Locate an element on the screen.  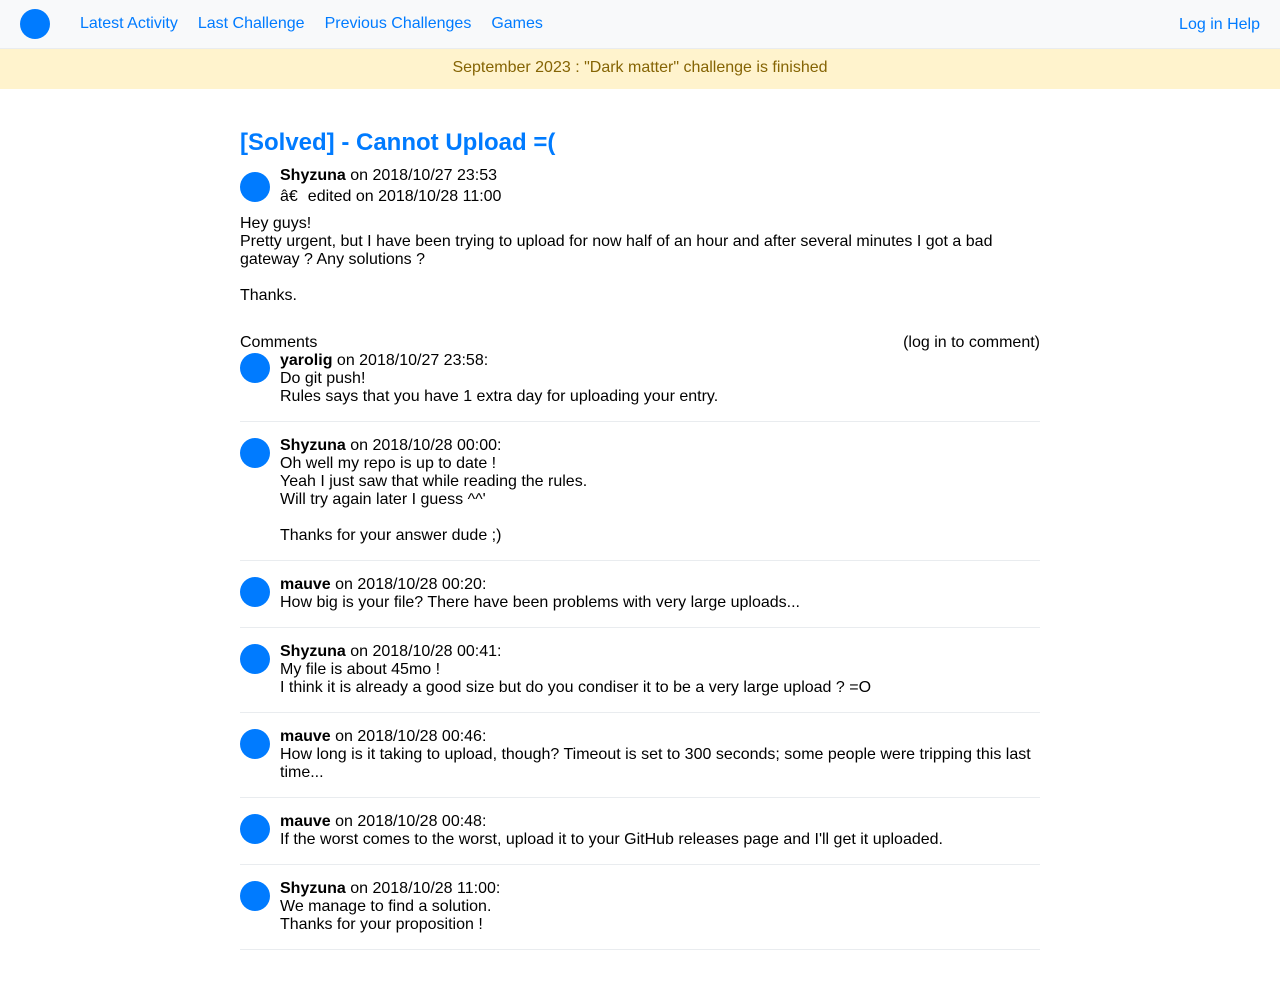
comments-header: Comments (log in to comment) is located at coordinates (640, 343).